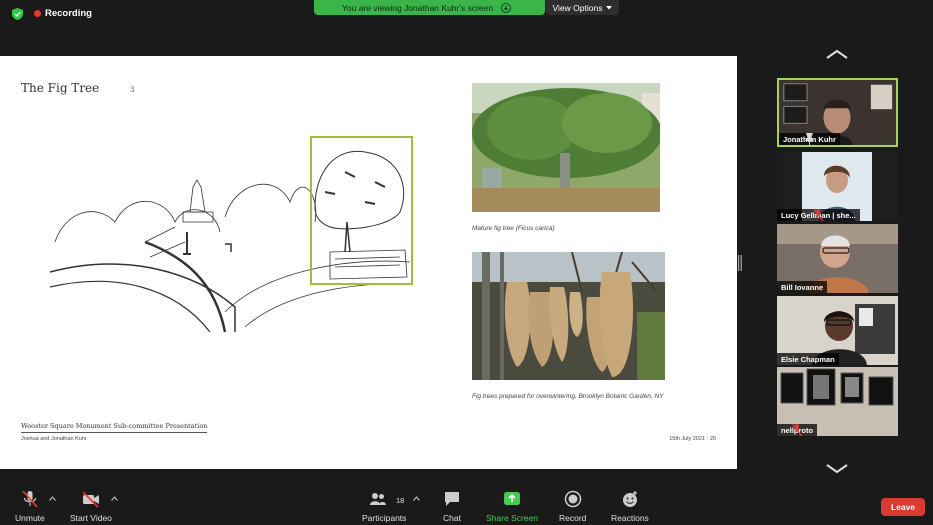 This screenshot has width=933, height=525. I want to click on shield-icon, so click(17, 14).